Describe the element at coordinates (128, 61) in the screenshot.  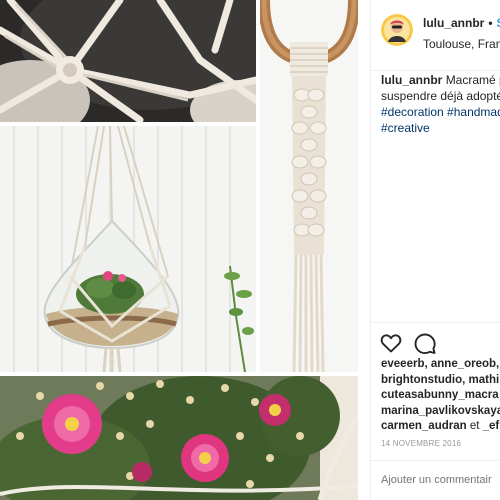
I see `macrame-knot-photo` at that location.